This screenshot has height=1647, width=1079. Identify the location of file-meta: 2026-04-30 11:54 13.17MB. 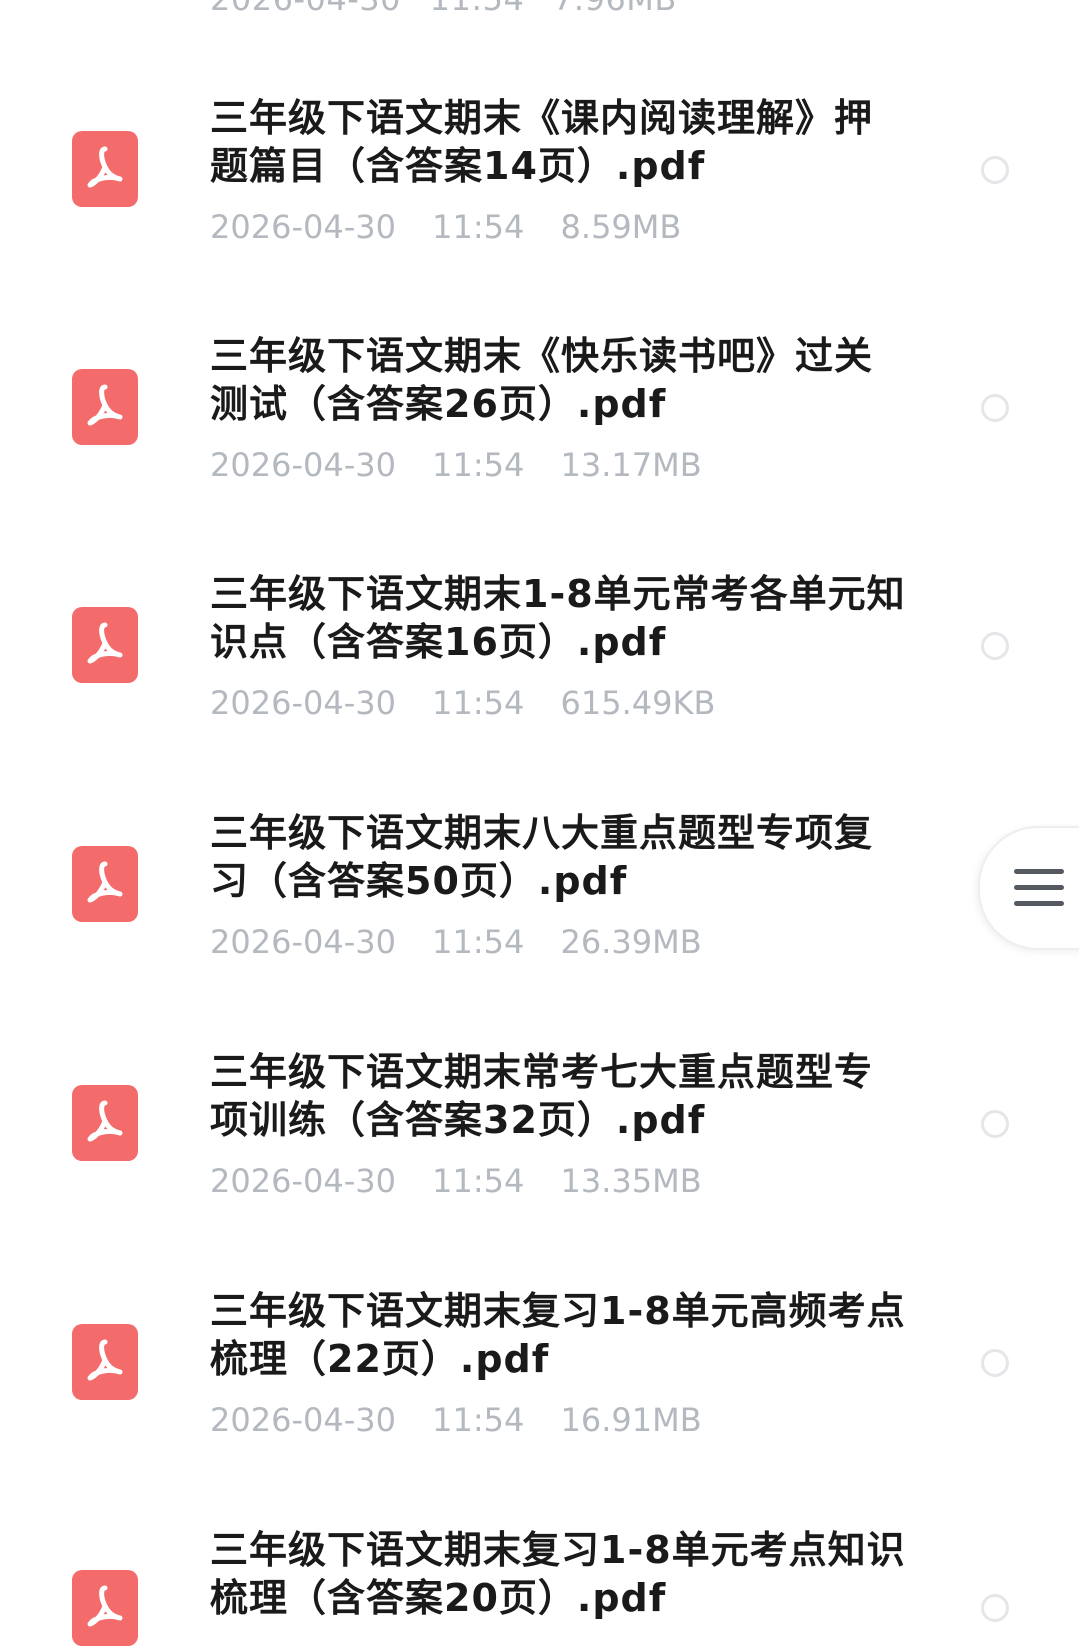
(469, 465).